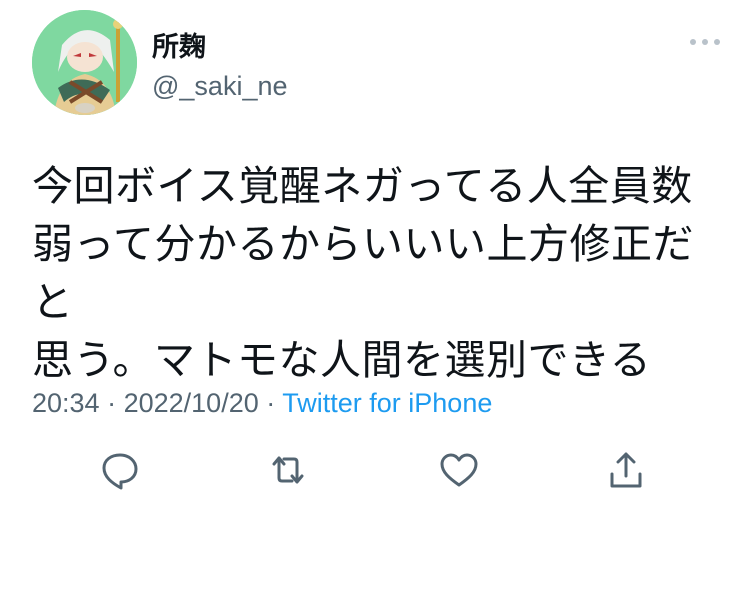  I want to click on reply-icon, so click(120, 471).